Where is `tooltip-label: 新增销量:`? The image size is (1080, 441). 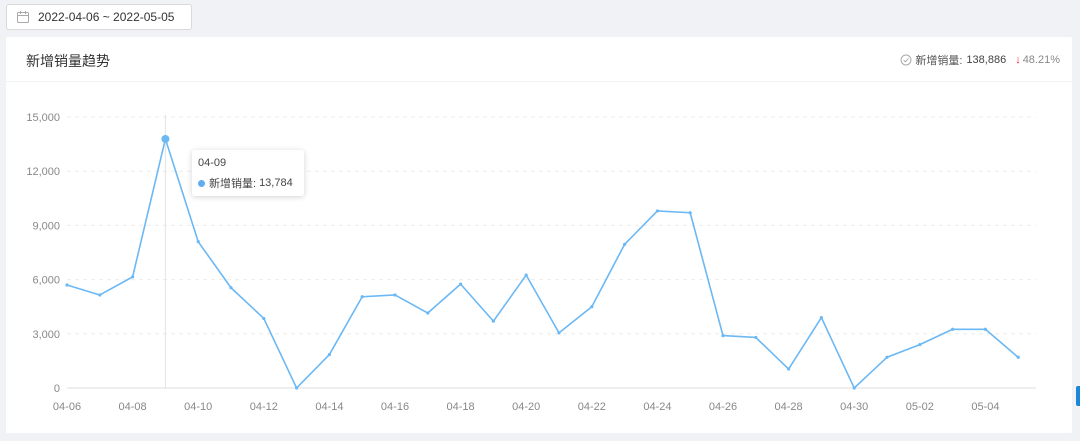
tooltip-label: 新增销量: is located at coordinates (233, 184).